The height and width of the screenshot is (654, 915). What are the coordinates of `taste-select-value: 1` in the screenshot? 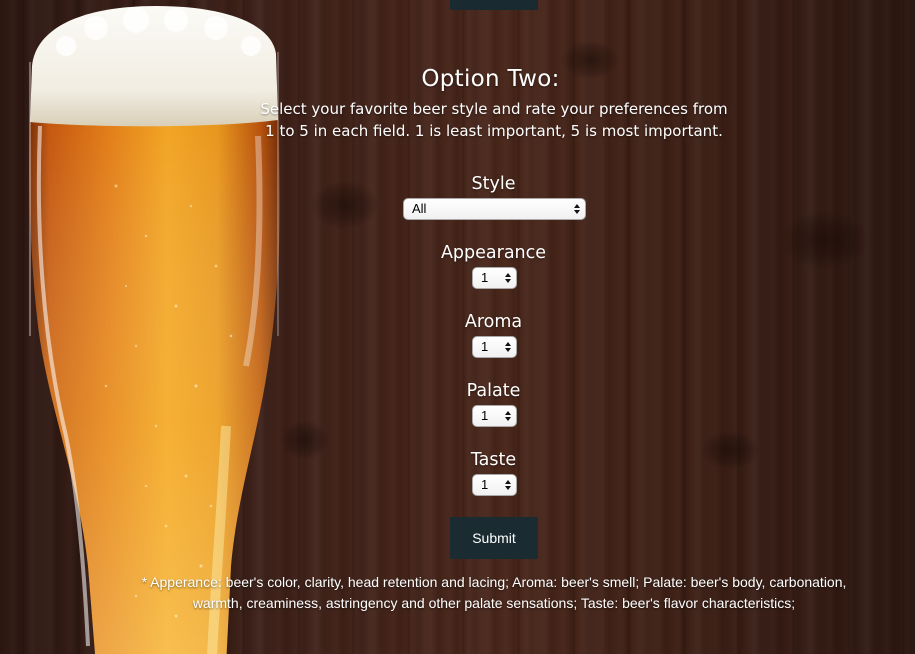 It's located at (485, 484).